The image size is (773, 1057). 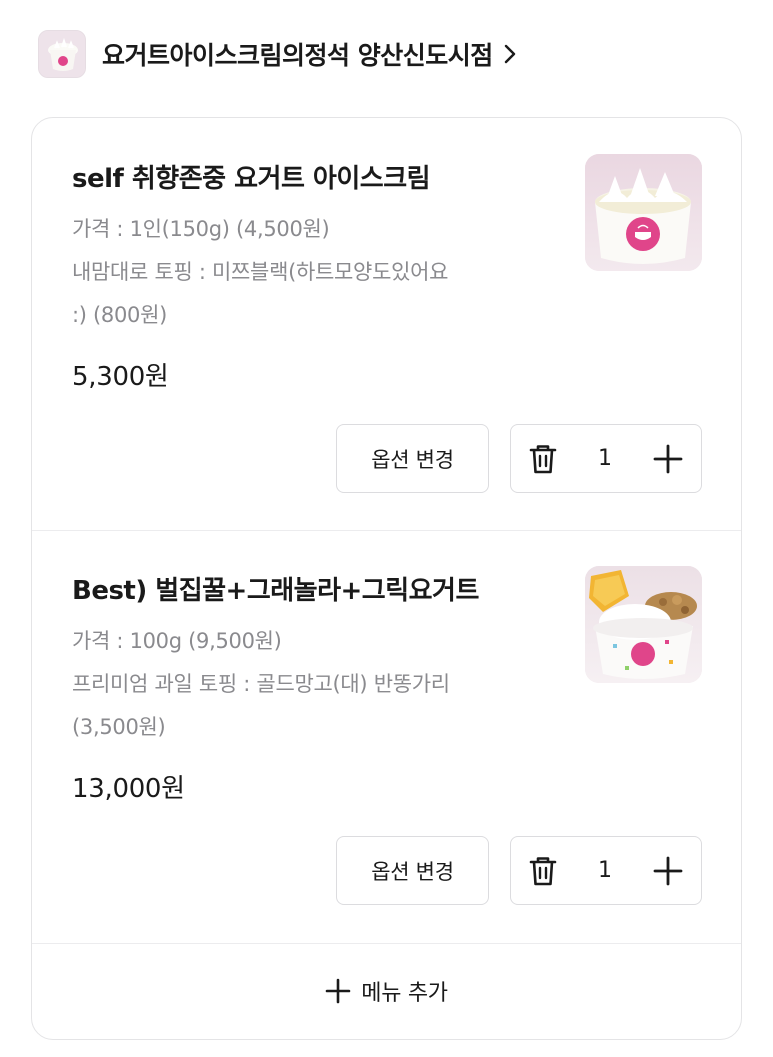 What do you see at coordinates (128, 789) in the screenshot?
I see `item-price: 13,000원` at bounding box center [128, 789].